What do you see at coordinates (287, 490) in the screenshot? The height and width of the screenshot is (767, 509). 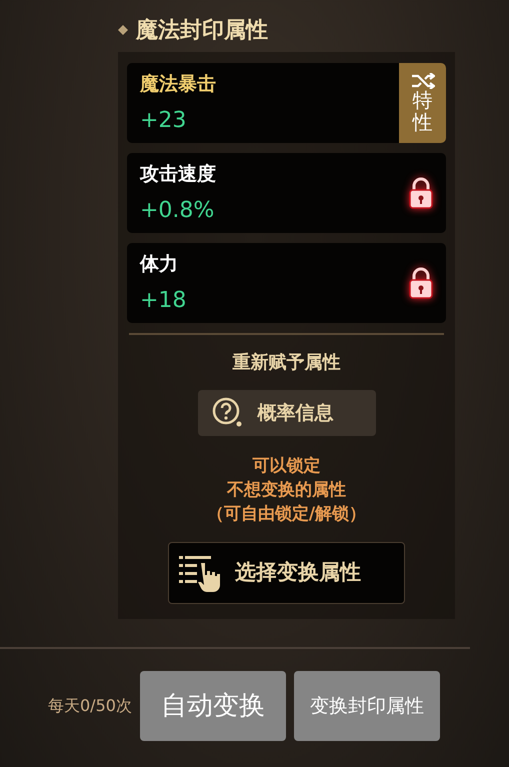 I see `lock-hint: 可以锁定 不想变换的属性 （可自由锁定/解锁）` at bounding box center [287, 490].